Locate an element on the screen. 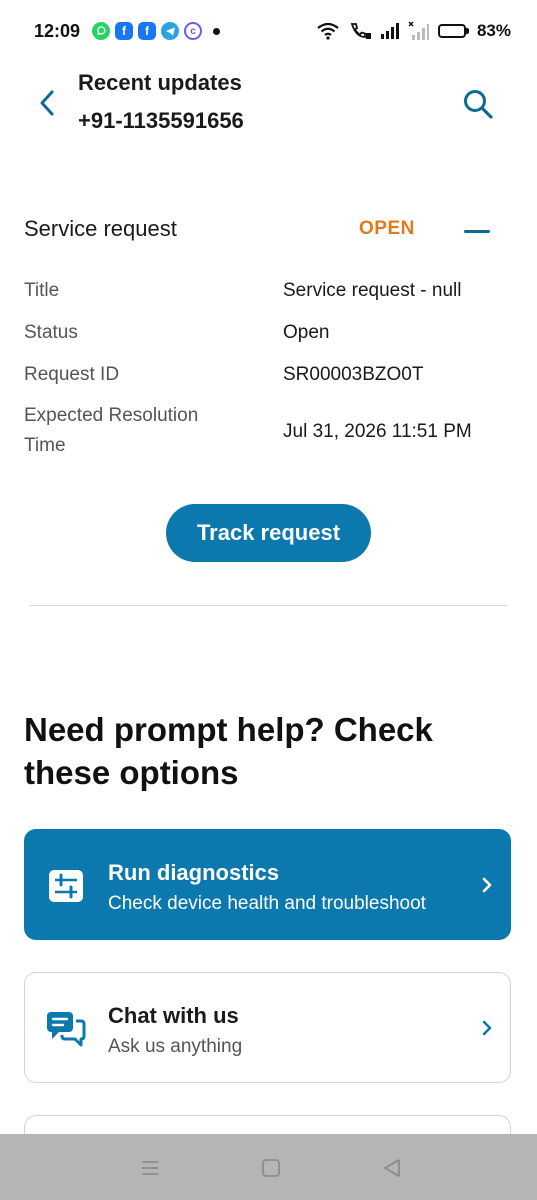 Image resolution: width=537 pixels, height=1200 pixels. battery-icon is located at coordinates (453, 31).